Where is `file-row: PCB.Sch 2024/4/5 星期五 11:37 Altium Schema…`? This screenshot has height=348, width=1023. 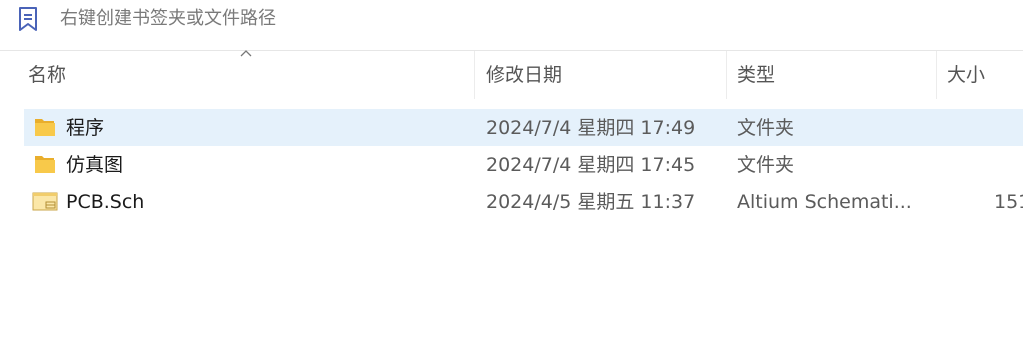
file-row: PCB.Sch 2024/4/5 星期五 11:37 Altium Schema… is located at coordinates (523, 201).